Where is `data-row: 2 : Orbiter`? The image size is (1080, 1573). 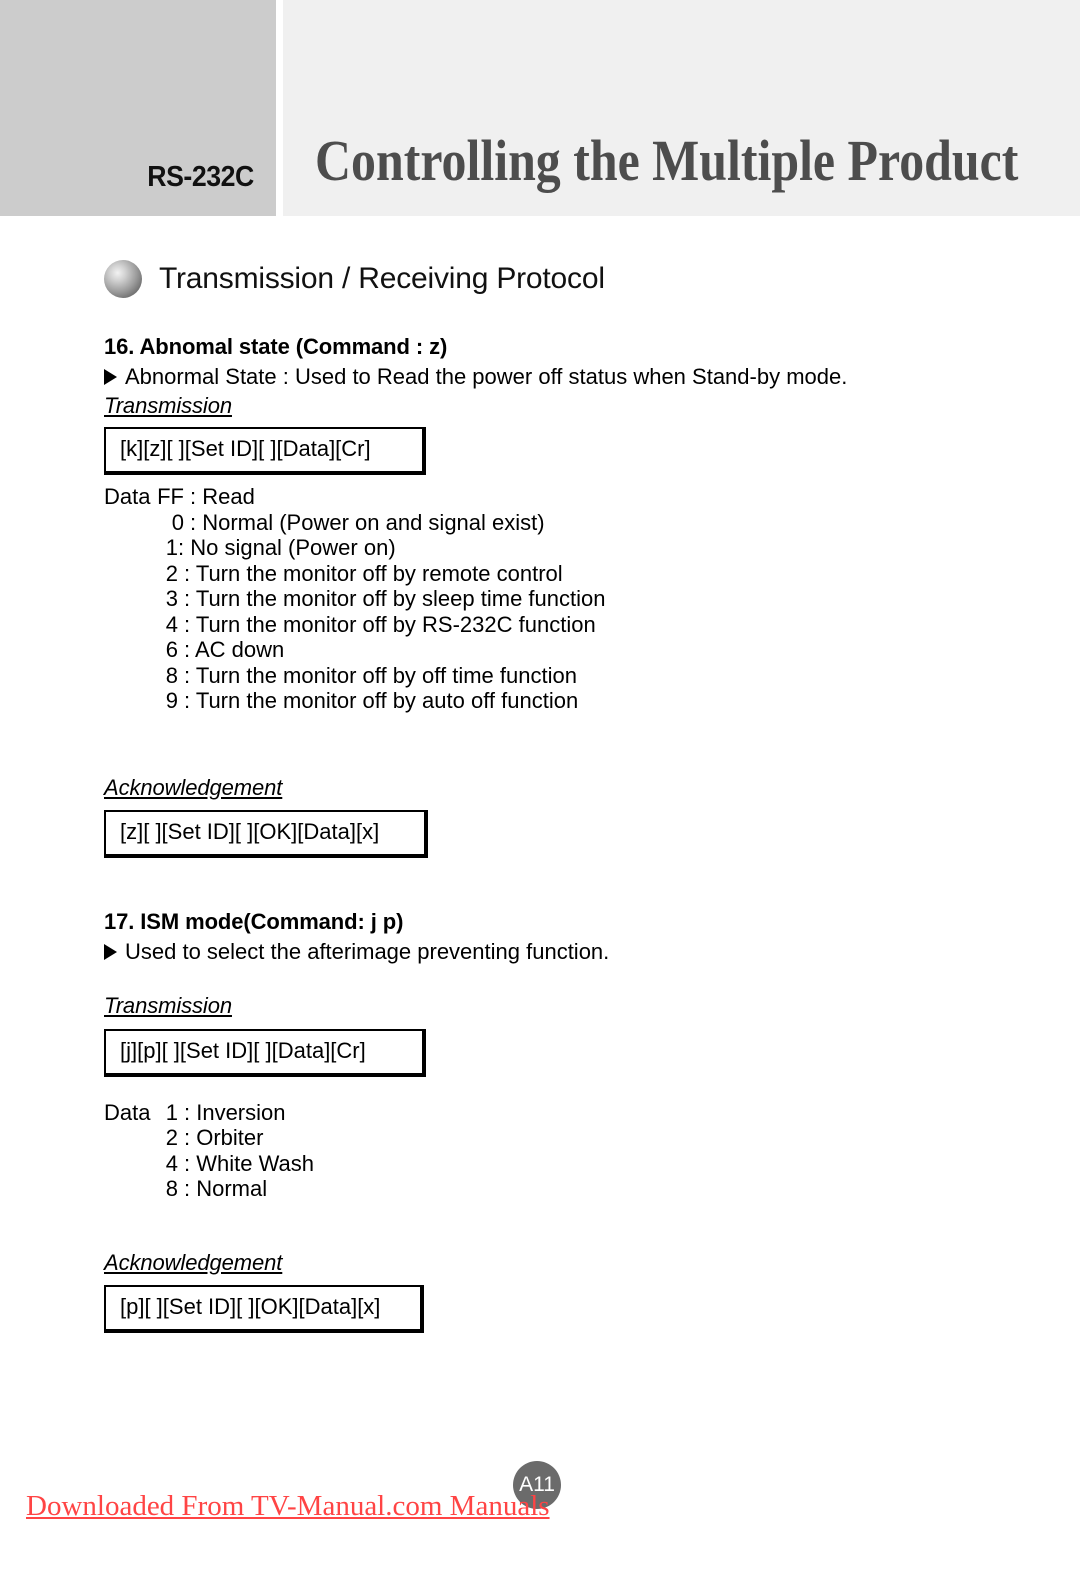
data-row: 2 : Orbiter is located at coordinates (592, 1138).